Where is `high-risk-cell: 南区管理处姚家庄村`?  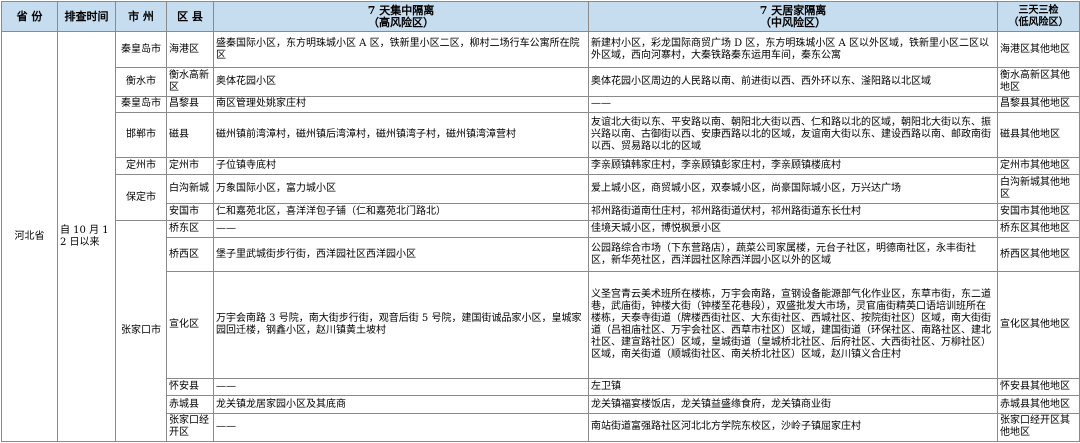 high-risk-cell: 南区管理处姚家庄村 is located at coordinates (401, 104).